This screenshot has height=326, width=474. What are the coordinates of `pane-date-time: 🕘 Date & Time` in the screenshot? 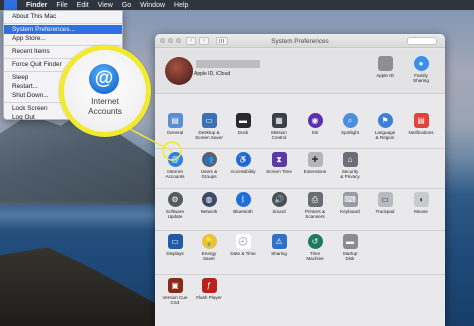 It's located at (243, 245).